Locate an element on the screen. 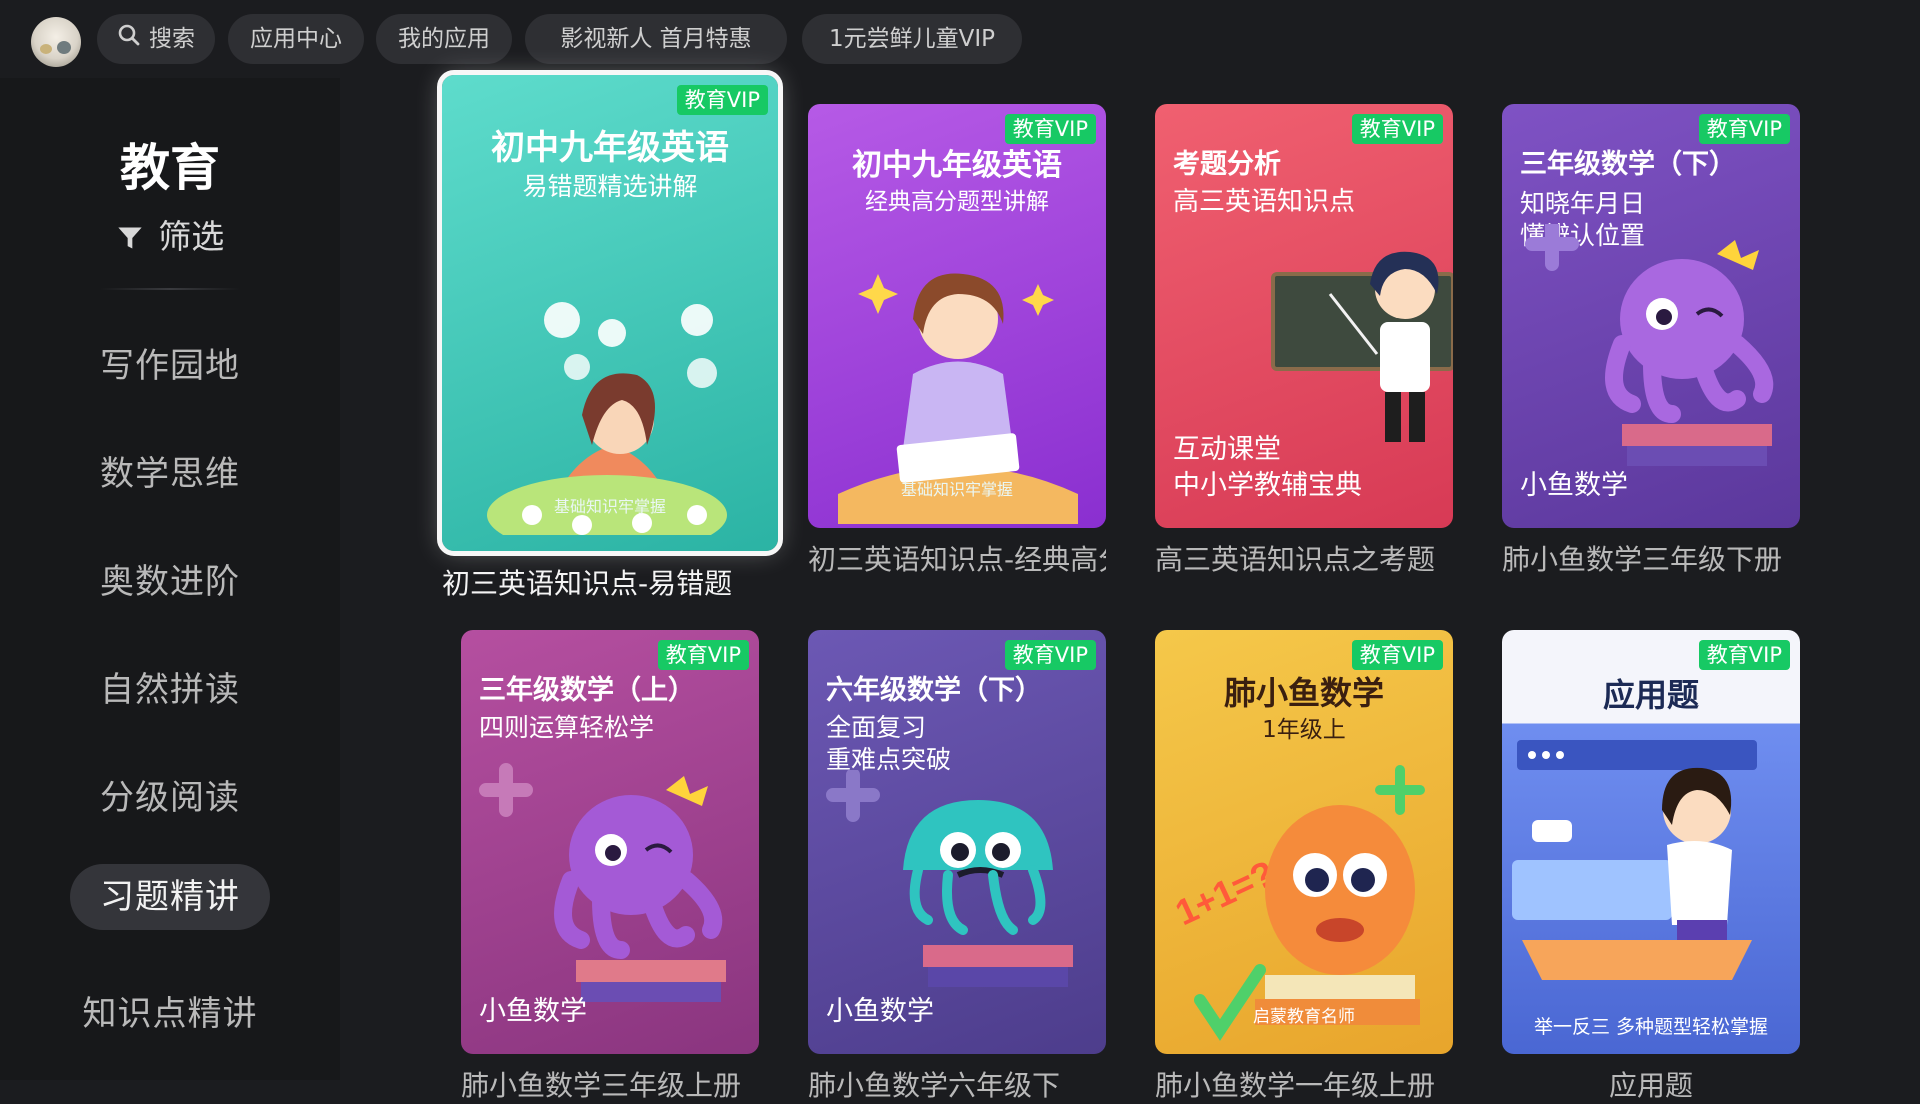 Image resolution: width=1920 pixels, height=1104 pixels. teacher-blackboard-illustration is located at coordinates (1362, 346).